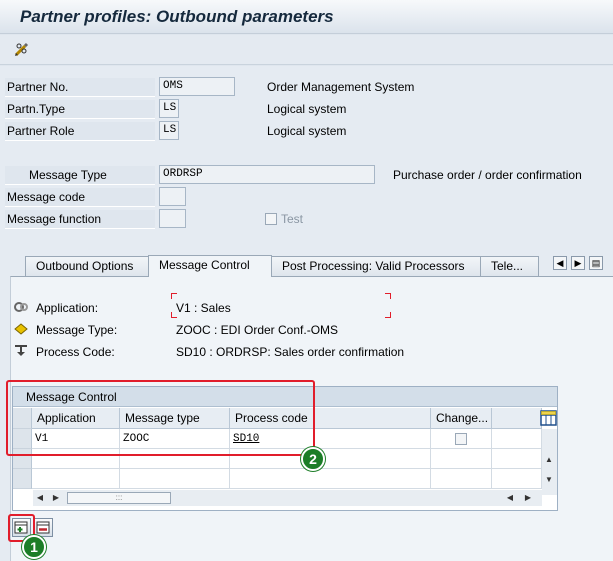 The image size is (613, 561). Describe the element at coordinates (517, 418) in the screenshot. I see `column-header-spacer` at that location.